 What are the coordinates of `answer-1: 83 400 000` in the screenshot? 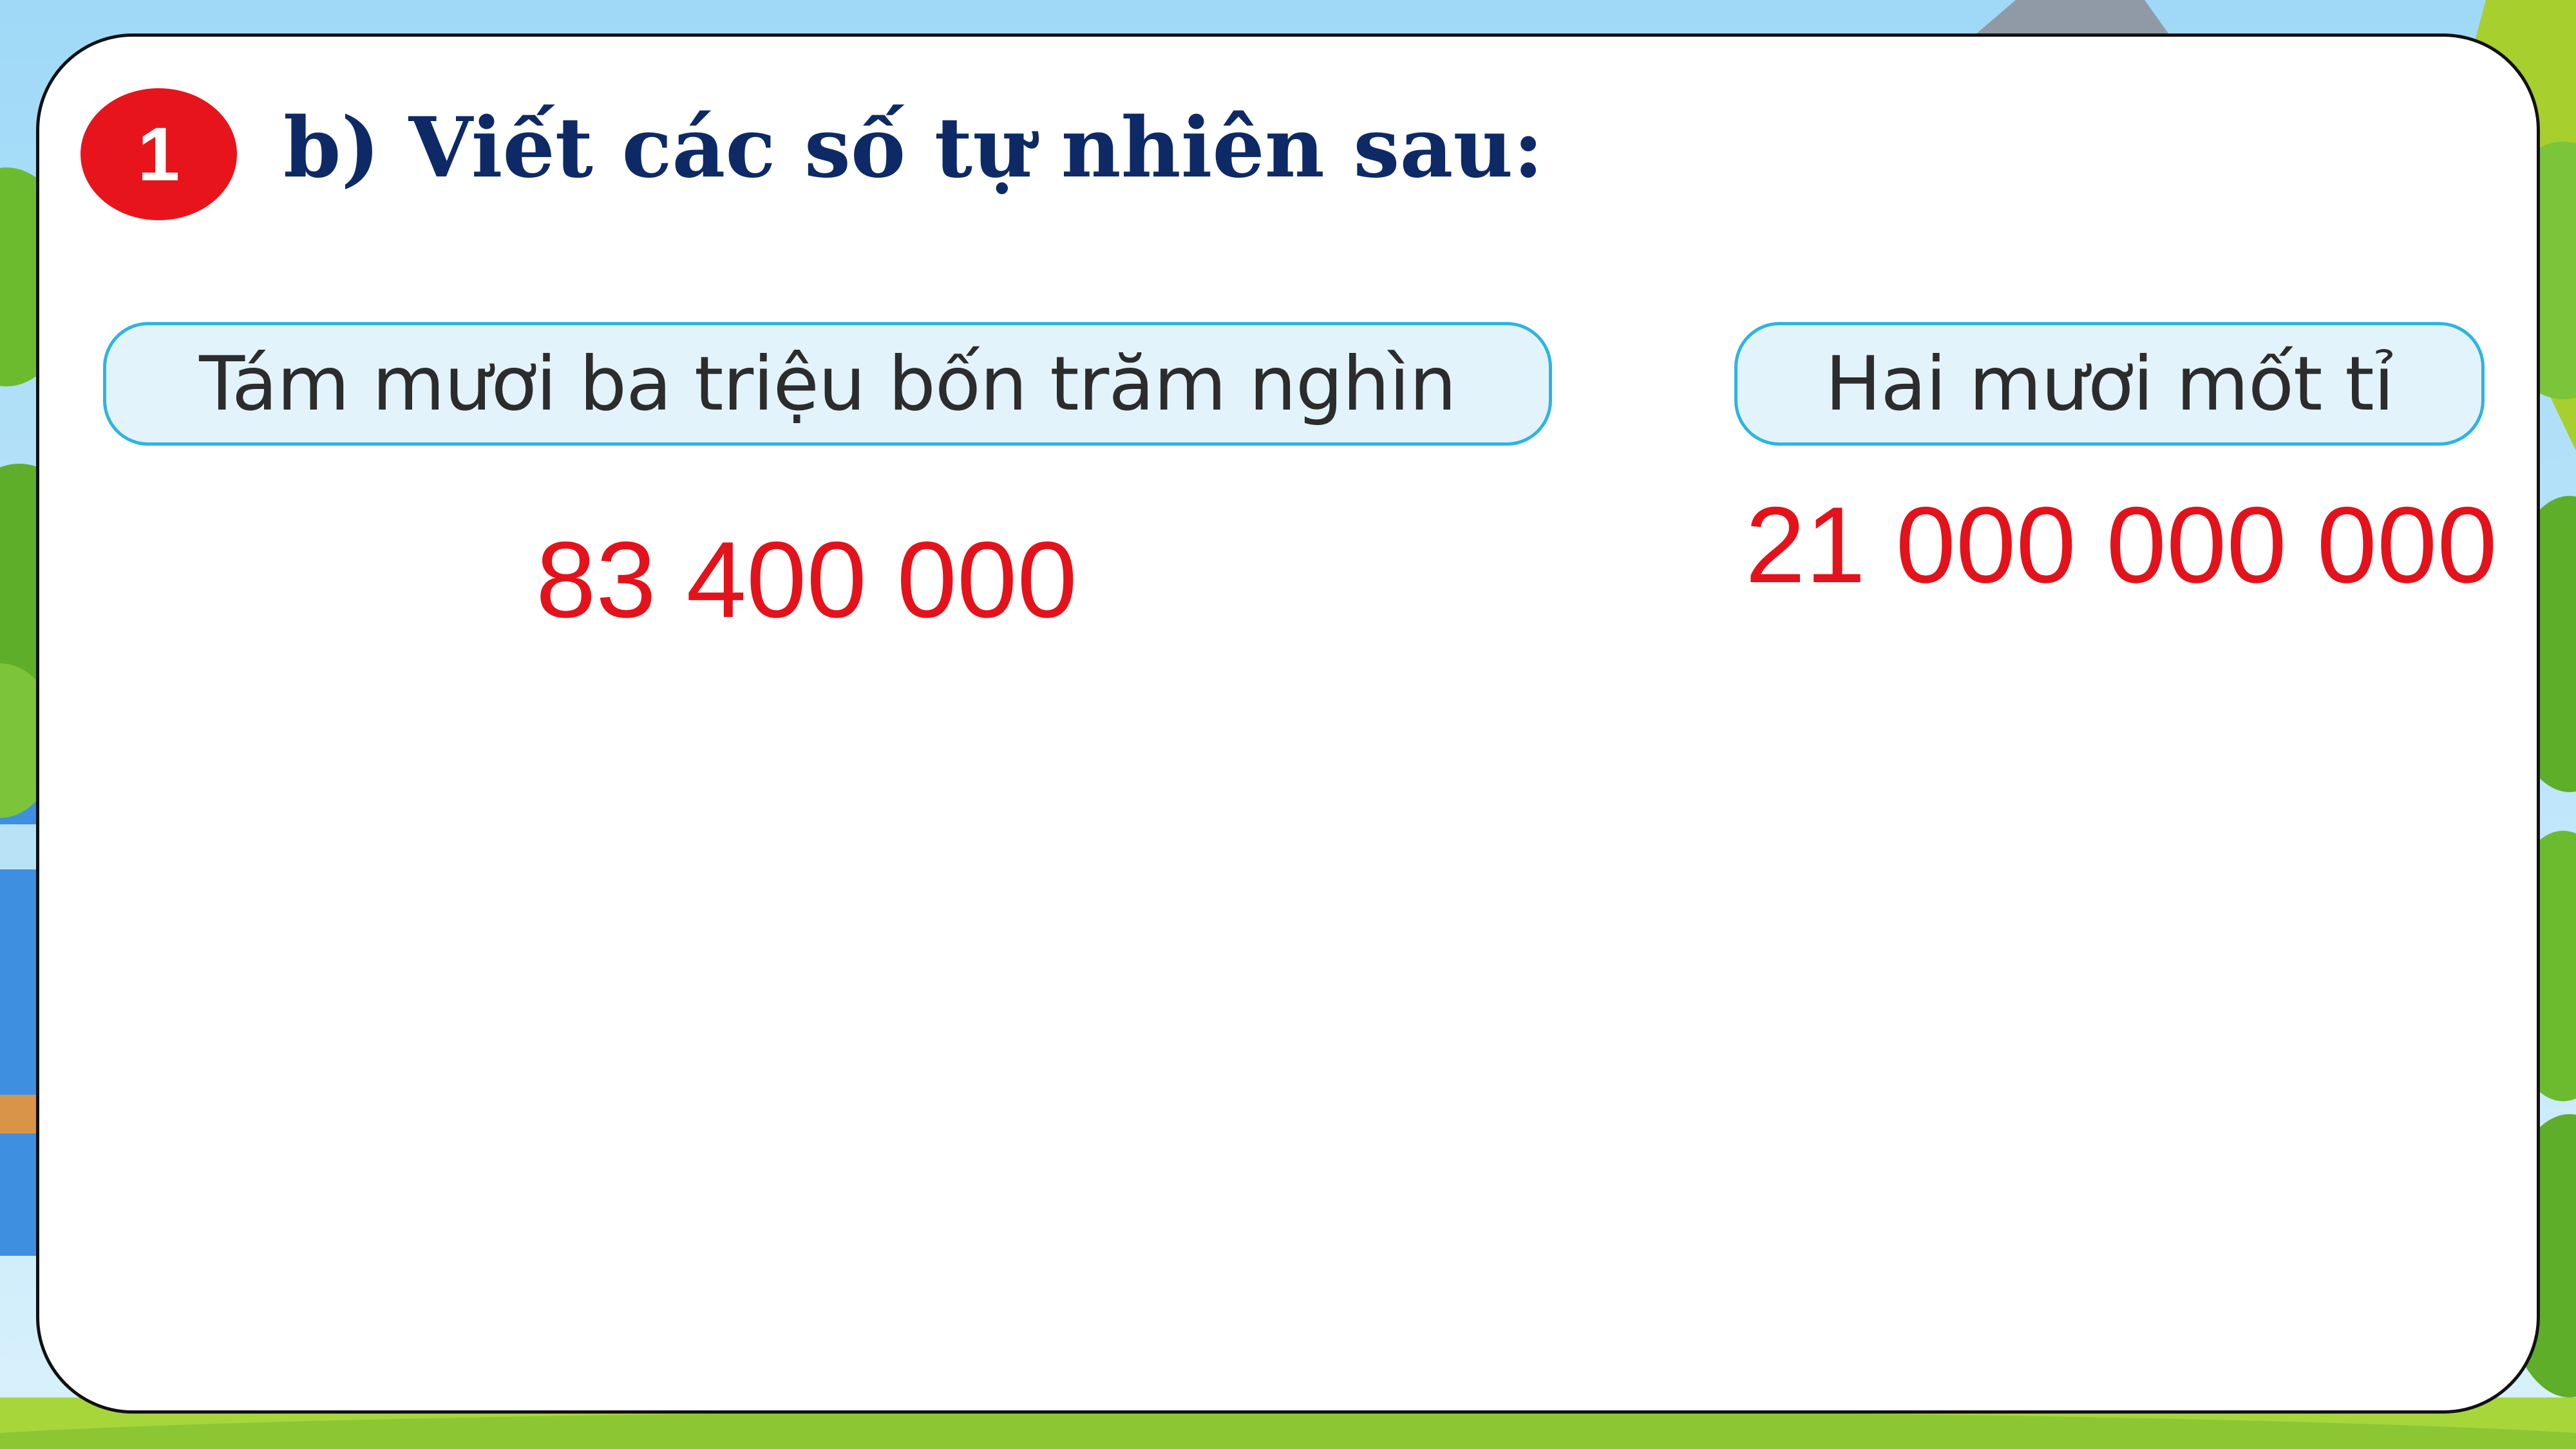 It's located at (807, 579).